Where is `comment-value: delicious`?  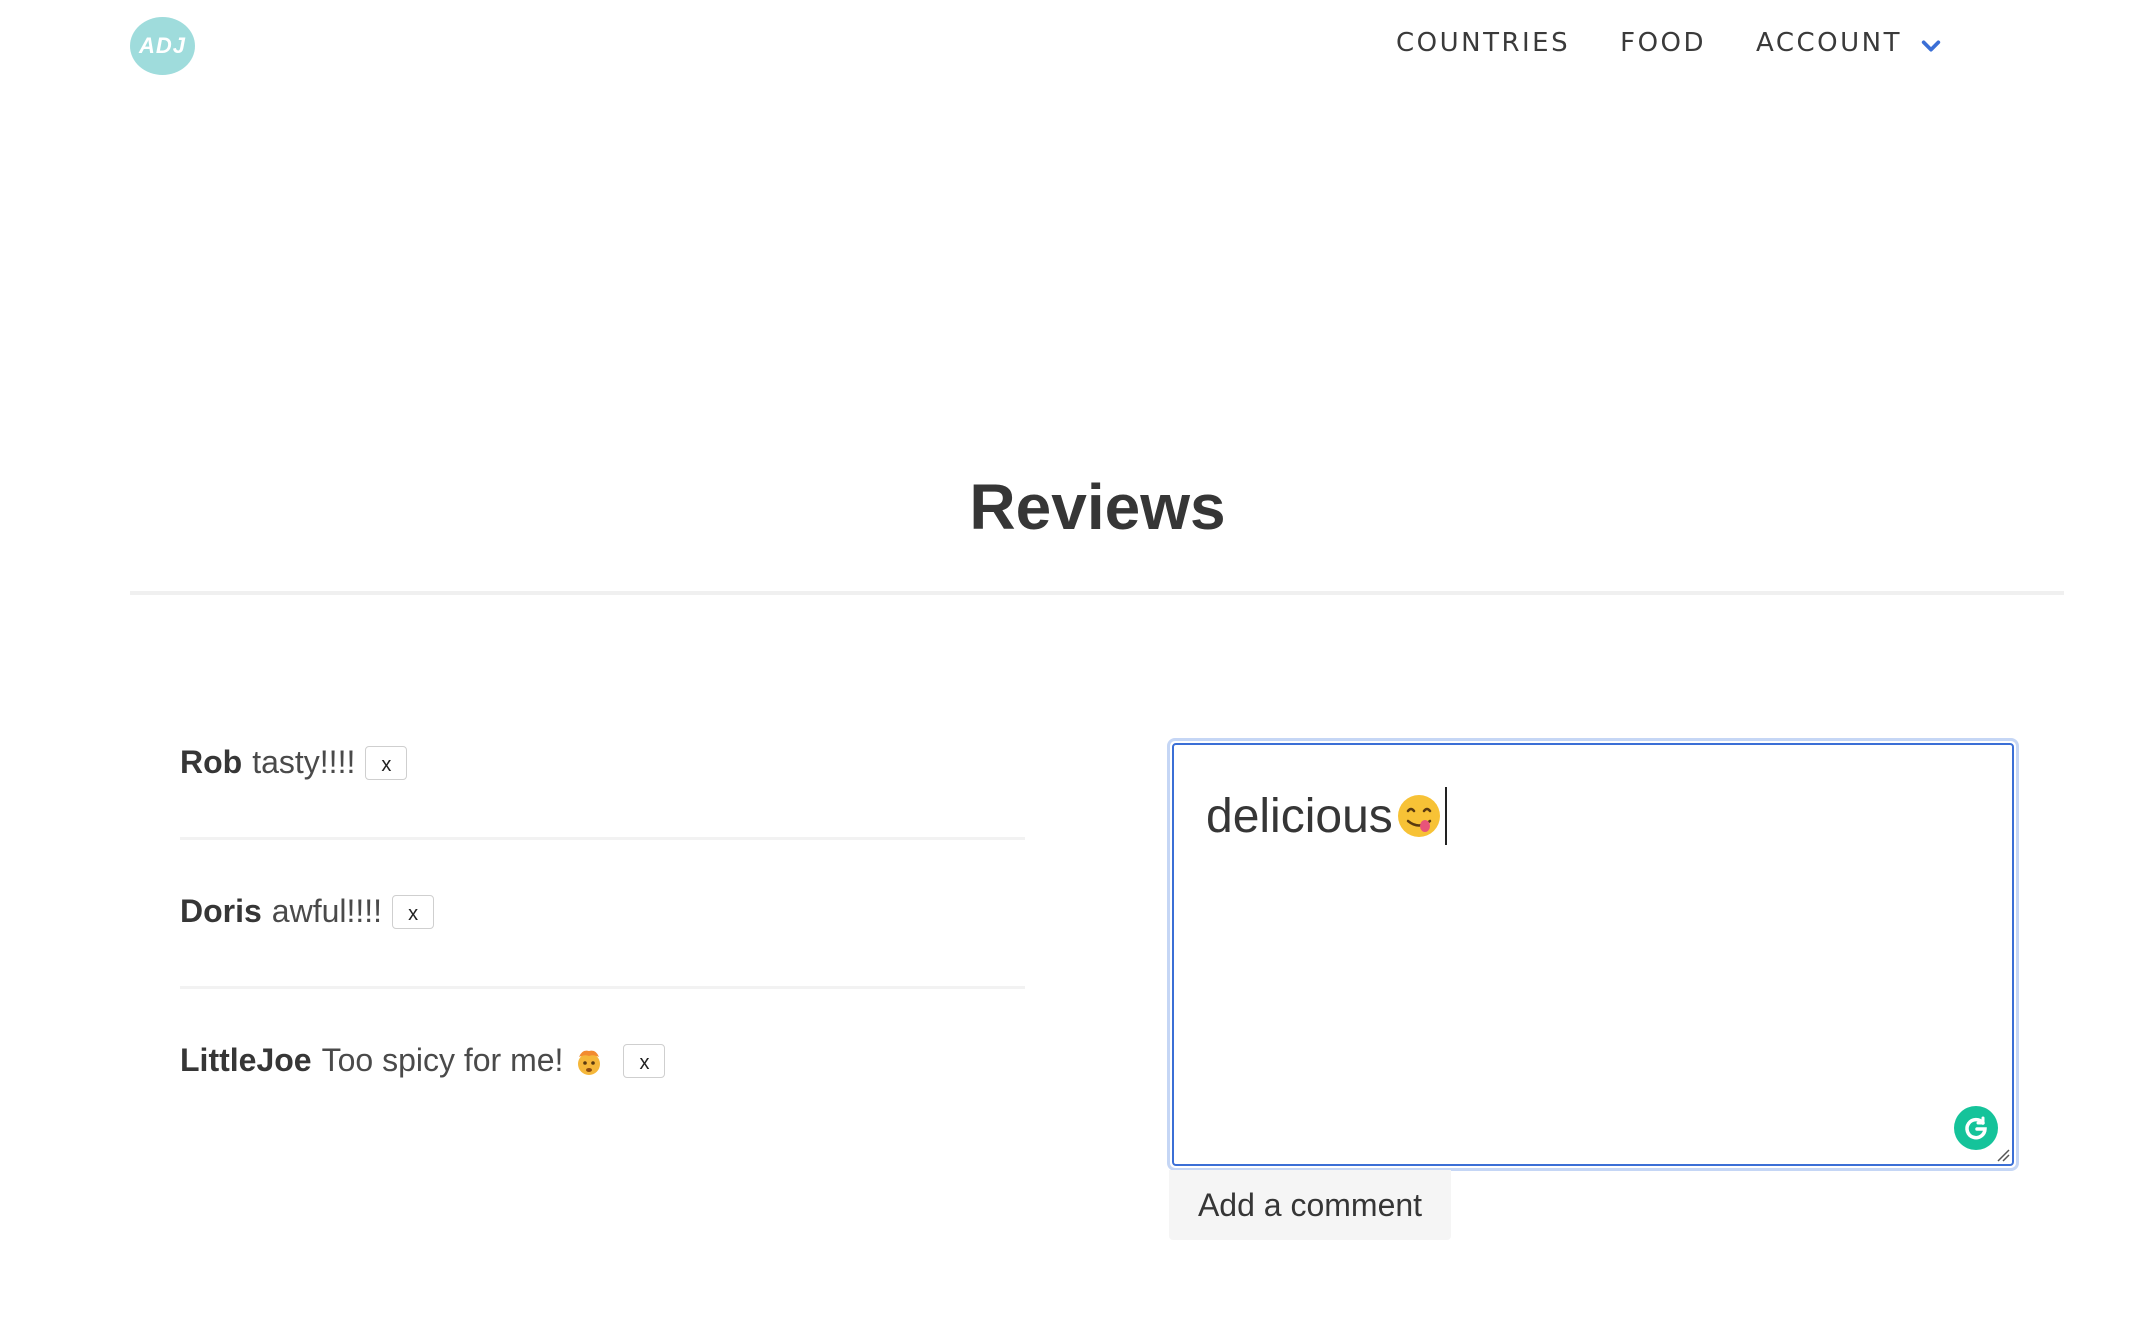
comment-value: delicious is located at coordinates (1326, 816).